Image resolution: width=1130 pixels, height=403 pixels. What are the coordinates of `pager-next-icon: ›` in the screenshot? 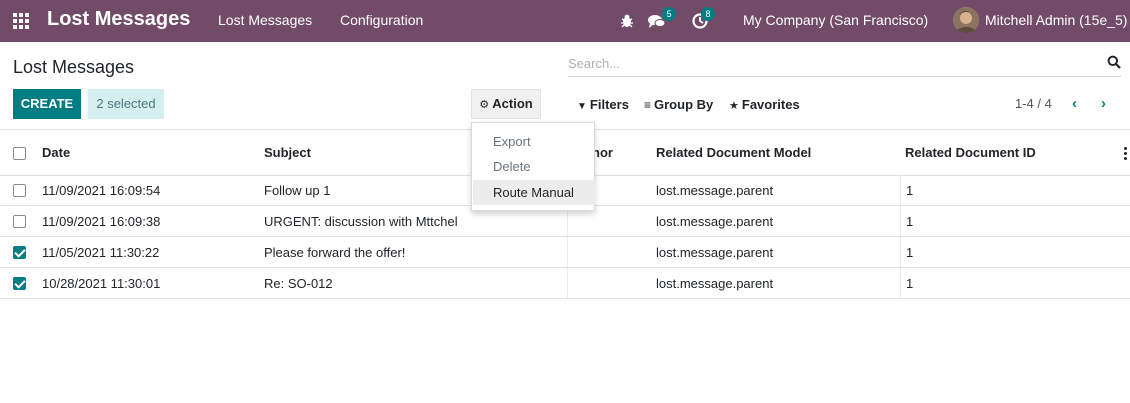 It's located at (1103, 103).